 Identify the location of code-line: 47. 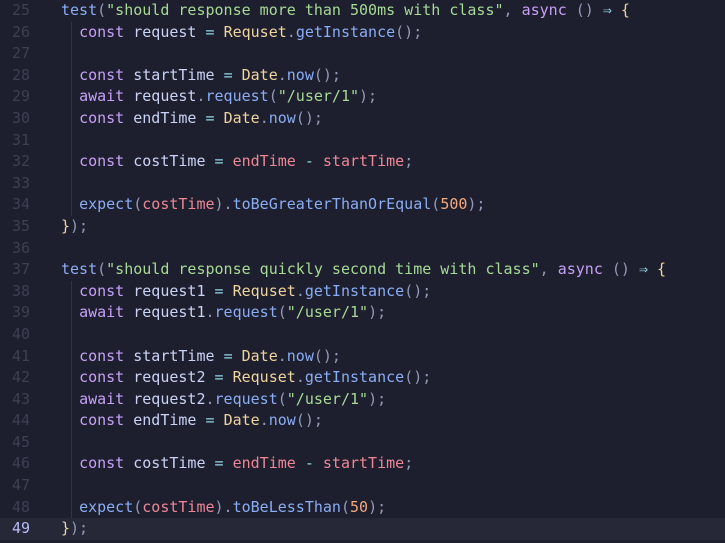
(362, 486).